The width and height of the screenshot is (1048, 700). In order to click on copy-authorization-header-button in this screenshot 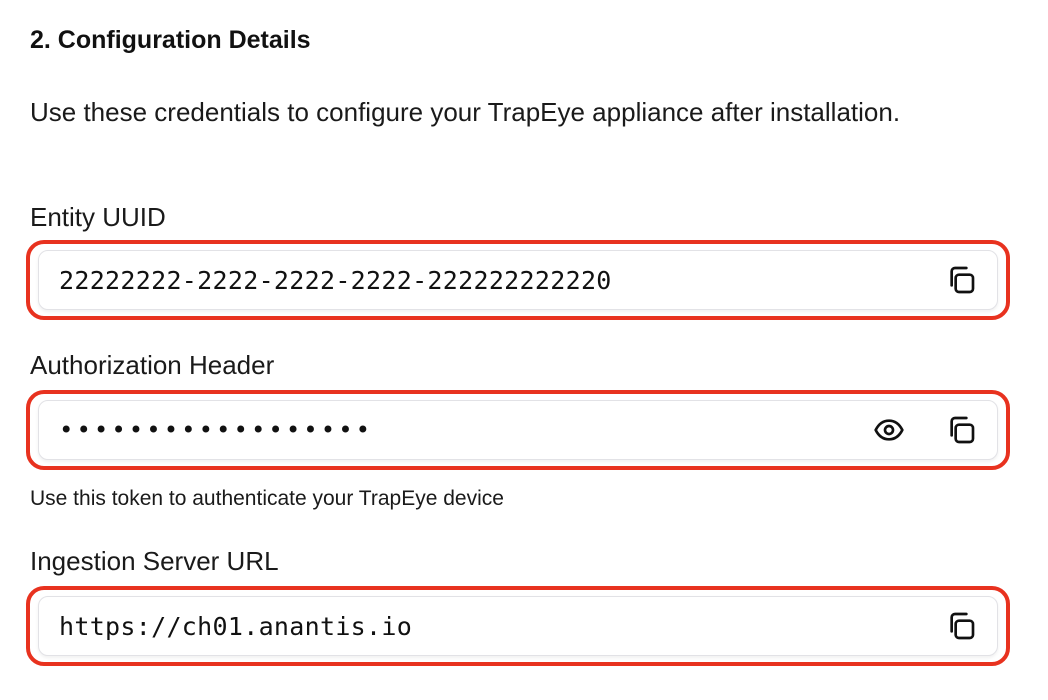, I will do `click(961, 430)`.